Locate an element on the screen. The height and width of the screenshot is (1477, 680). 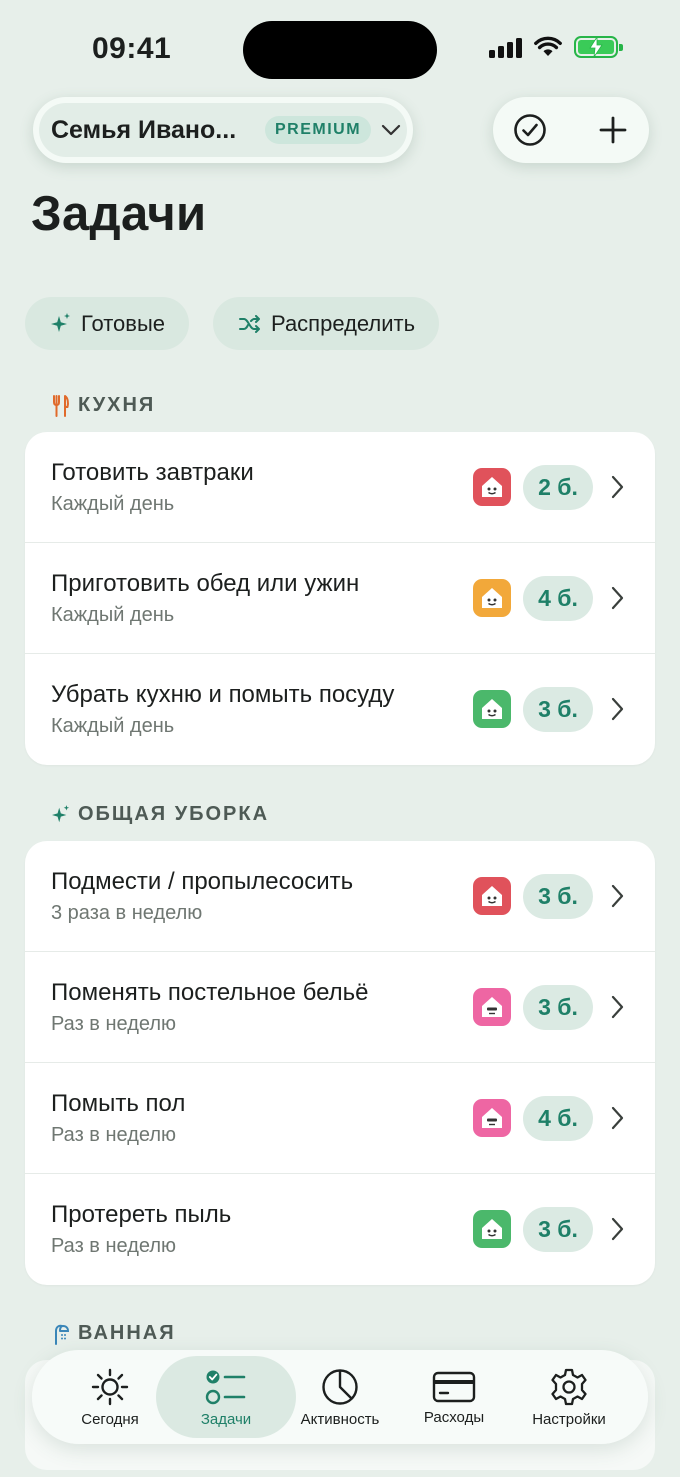
add-task-button is located at coordinates (613, 130).